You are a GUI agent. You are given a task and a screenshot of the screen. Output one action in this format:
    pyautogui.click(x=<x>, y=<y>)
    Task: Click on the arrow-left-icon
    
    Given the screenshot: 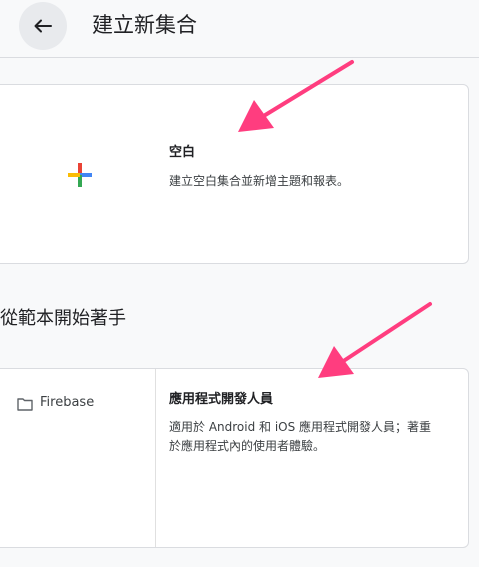 What is the action you would take?
    pyautogui.click(x=43, y=26)
    